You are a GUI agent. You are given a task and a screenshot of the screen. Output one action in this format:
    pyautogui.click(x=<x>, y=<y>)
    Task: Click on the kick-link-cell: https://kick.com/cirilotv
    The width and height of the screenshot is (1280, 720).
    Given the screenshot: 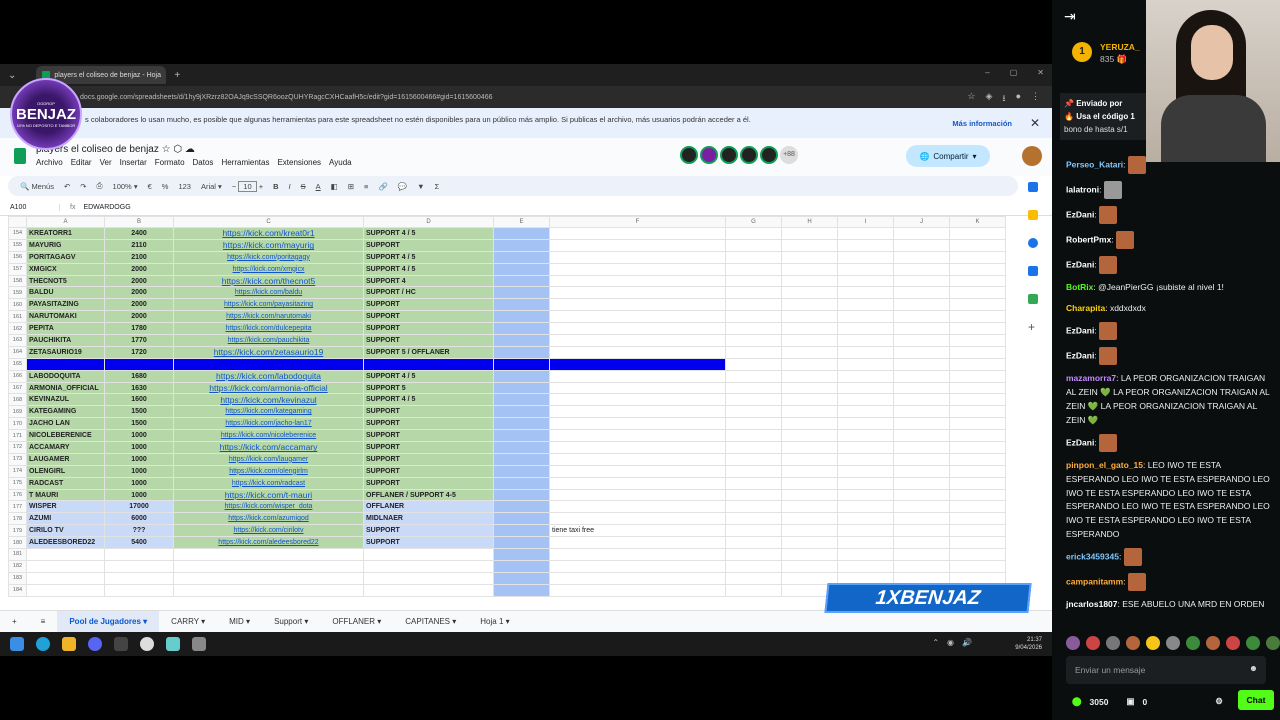 What is the action you would take?
    pyautogui.click(x=268, y=531)
    